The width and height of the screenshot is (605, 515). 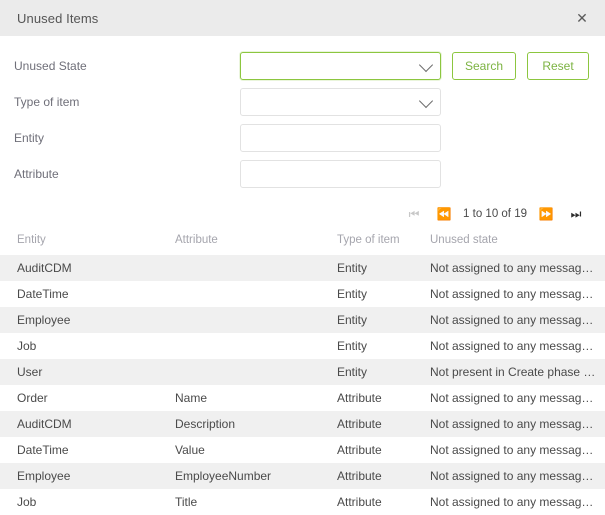 I want to click on attribute-input, so click(x=340, y=174).